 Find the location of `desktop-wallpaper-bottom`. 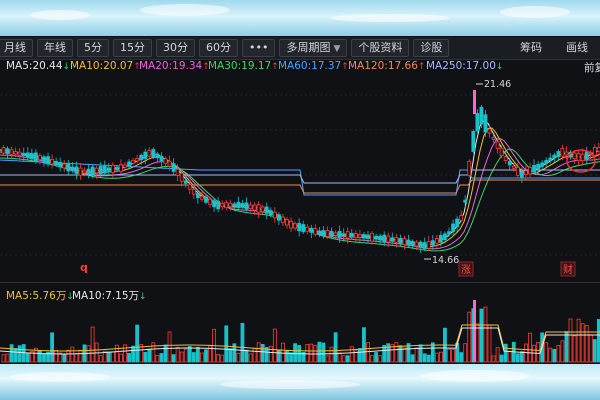

desktop-wallpaper-bottom is located at coordinates (300, 382).